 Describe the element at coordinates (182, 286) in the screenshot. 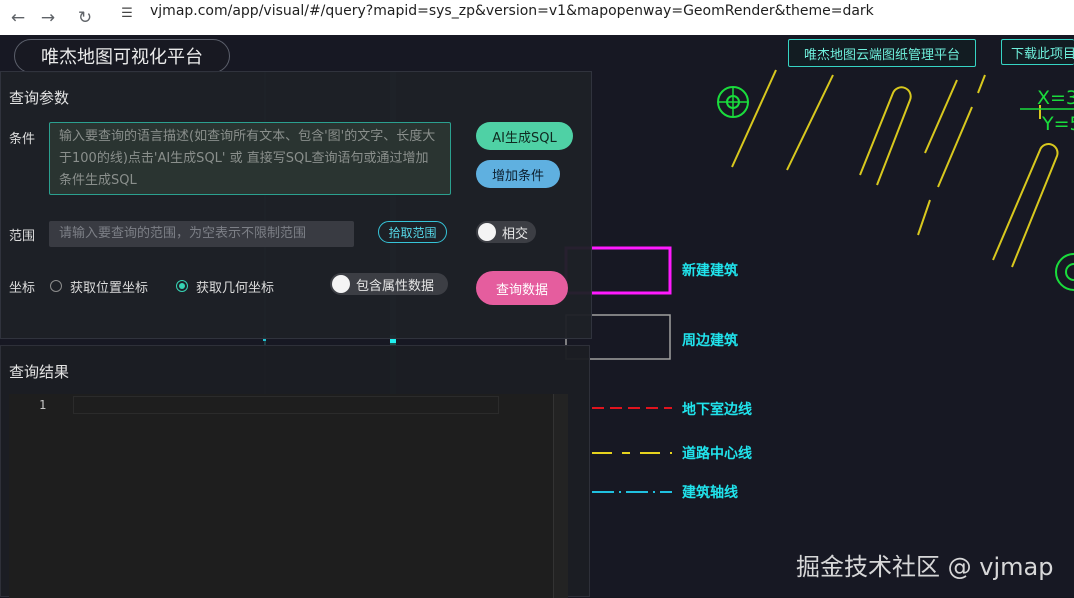

I see `radio-geometry-coord` at that location.